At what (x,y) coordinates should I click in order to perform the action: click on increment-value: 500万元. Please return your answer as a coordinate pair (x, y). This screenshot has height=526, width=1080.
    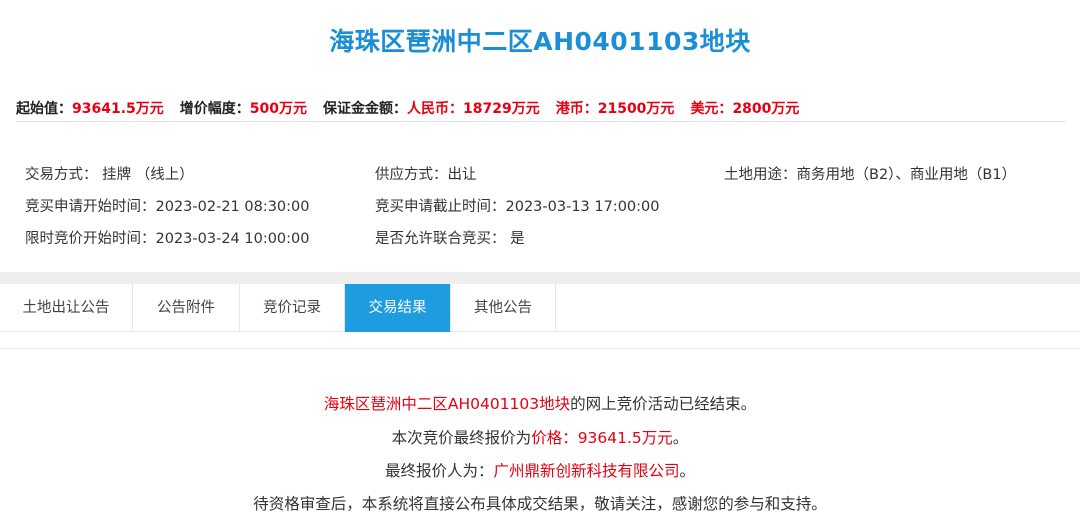
    Looking at the image, I should click on (278, 109).